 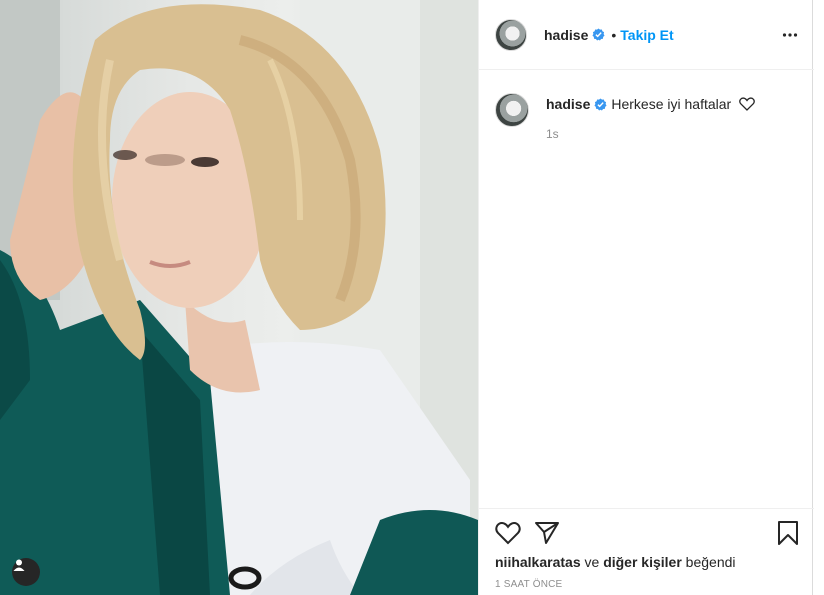 What do you see at coordinates (512, 110) in the screenshot?
I see `caption-avatar` at bounding box center [512, 110].